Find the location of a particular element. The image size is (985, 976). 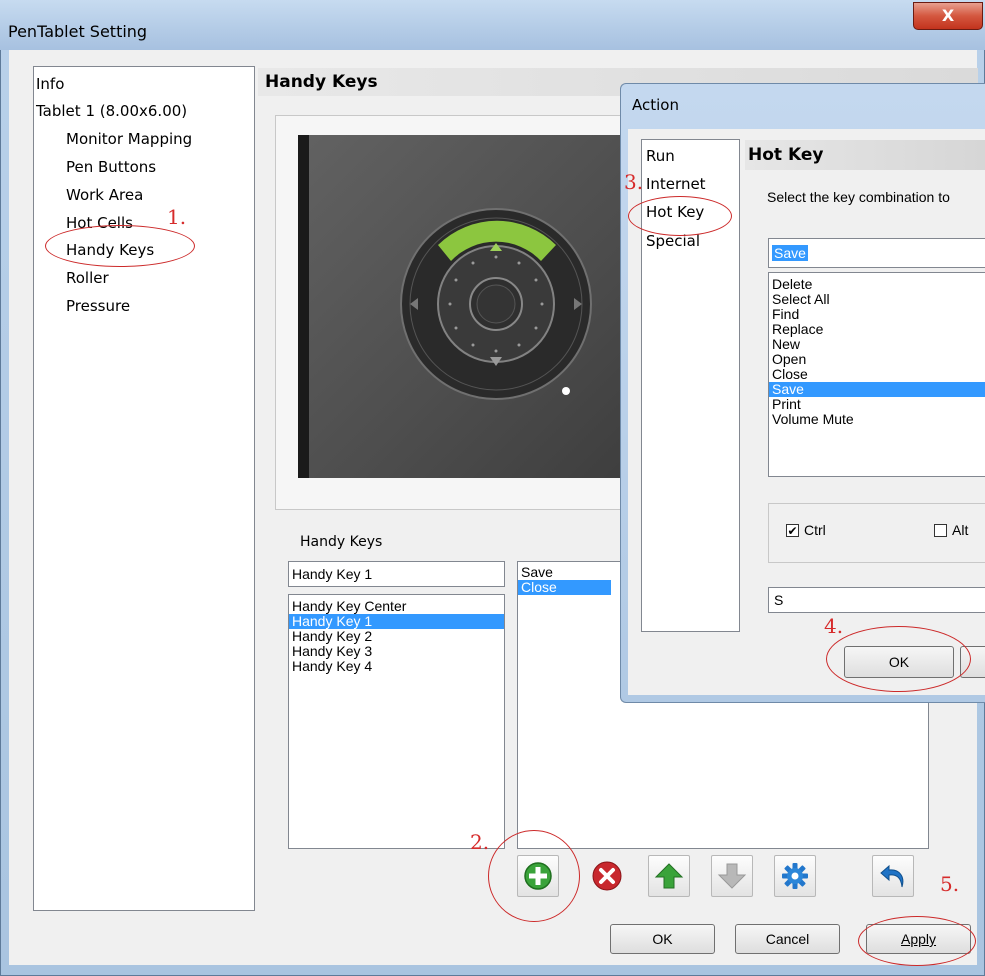

move-down-button is located at coordinates (732, 876).